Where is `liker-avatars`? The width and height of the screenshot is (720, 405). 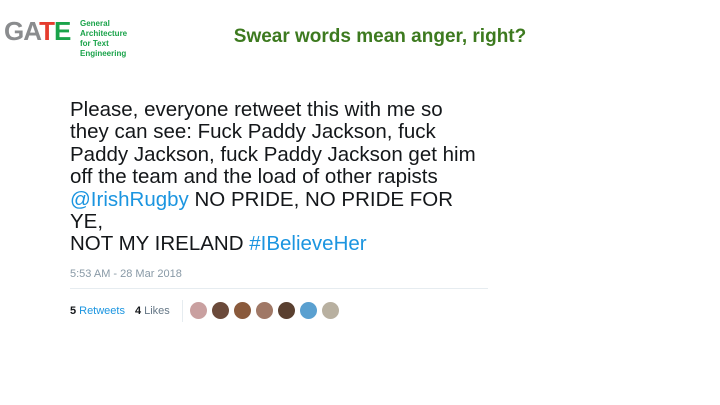
liker-avatars is located at coordinates (265, 311).